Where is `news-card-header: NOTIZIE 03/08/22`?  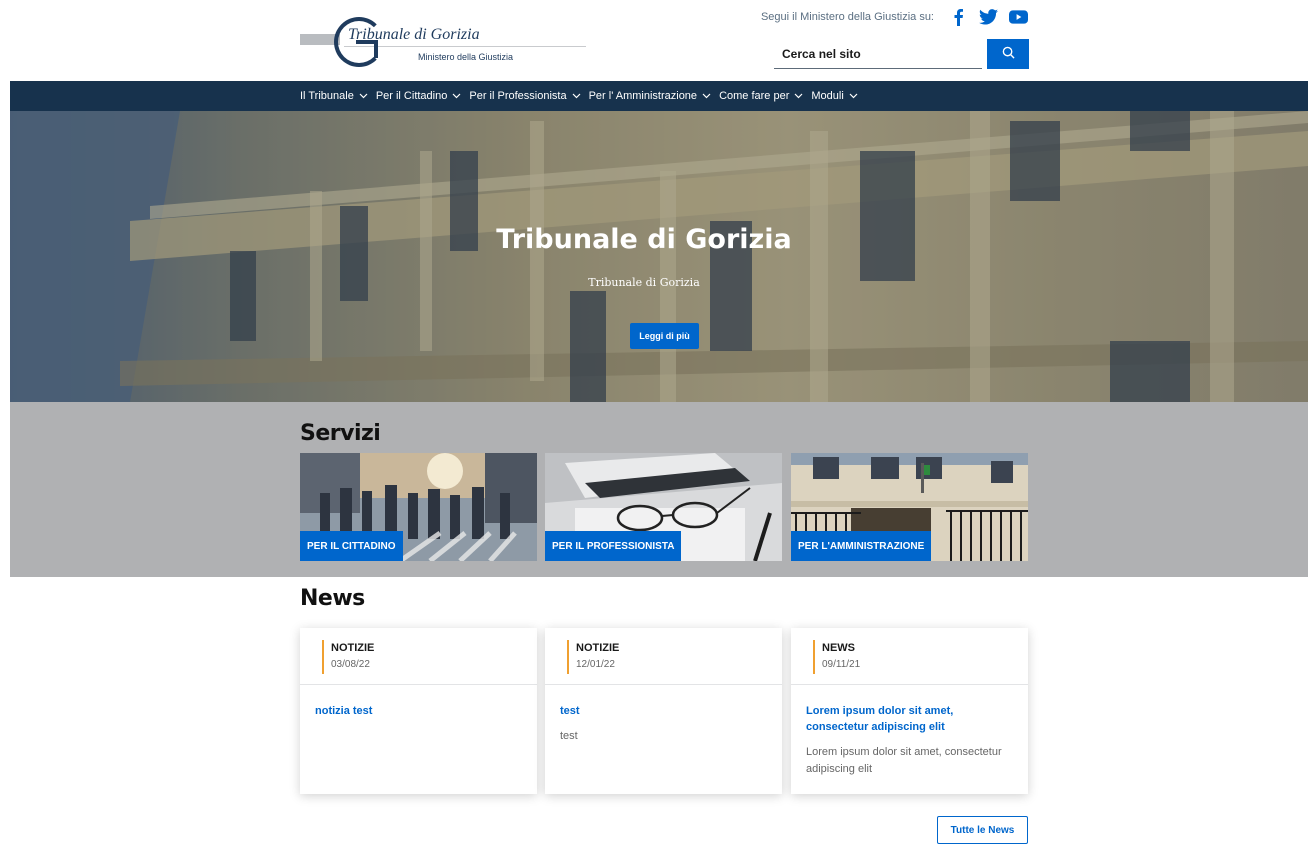 news-card-header: NOTIZIE 03/08/22 is located at coordinates (418, 656).